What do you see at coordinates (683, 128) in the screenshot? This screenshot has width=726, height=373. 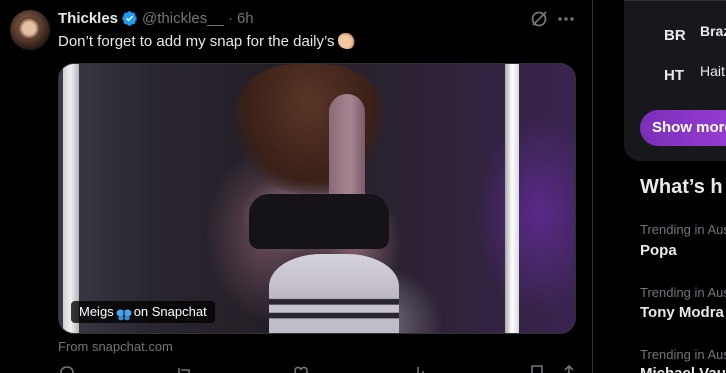 I see `show-more-button: Show more` at bounding box center [683, 128].